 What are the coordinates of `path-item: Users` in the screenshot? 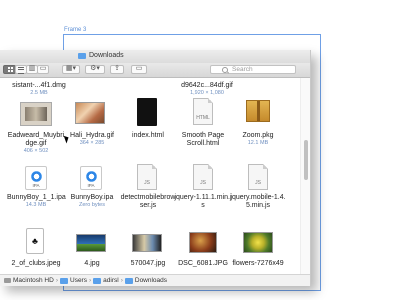 It's located at (78, 280).